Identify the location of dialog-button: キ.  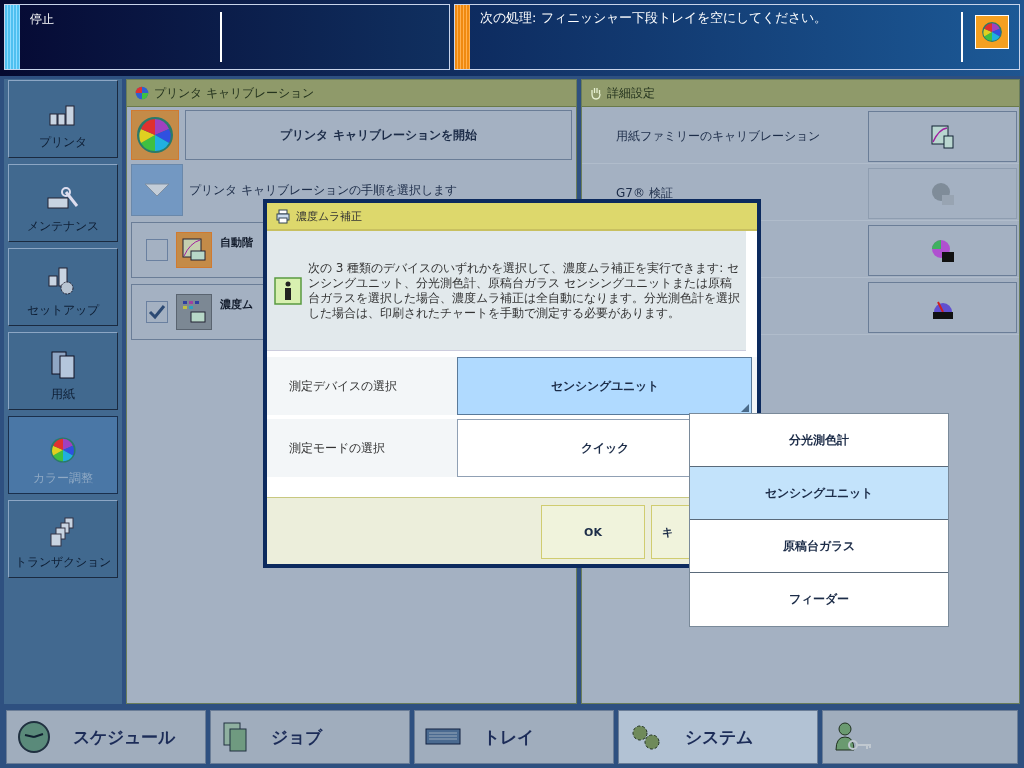
(671, 532).